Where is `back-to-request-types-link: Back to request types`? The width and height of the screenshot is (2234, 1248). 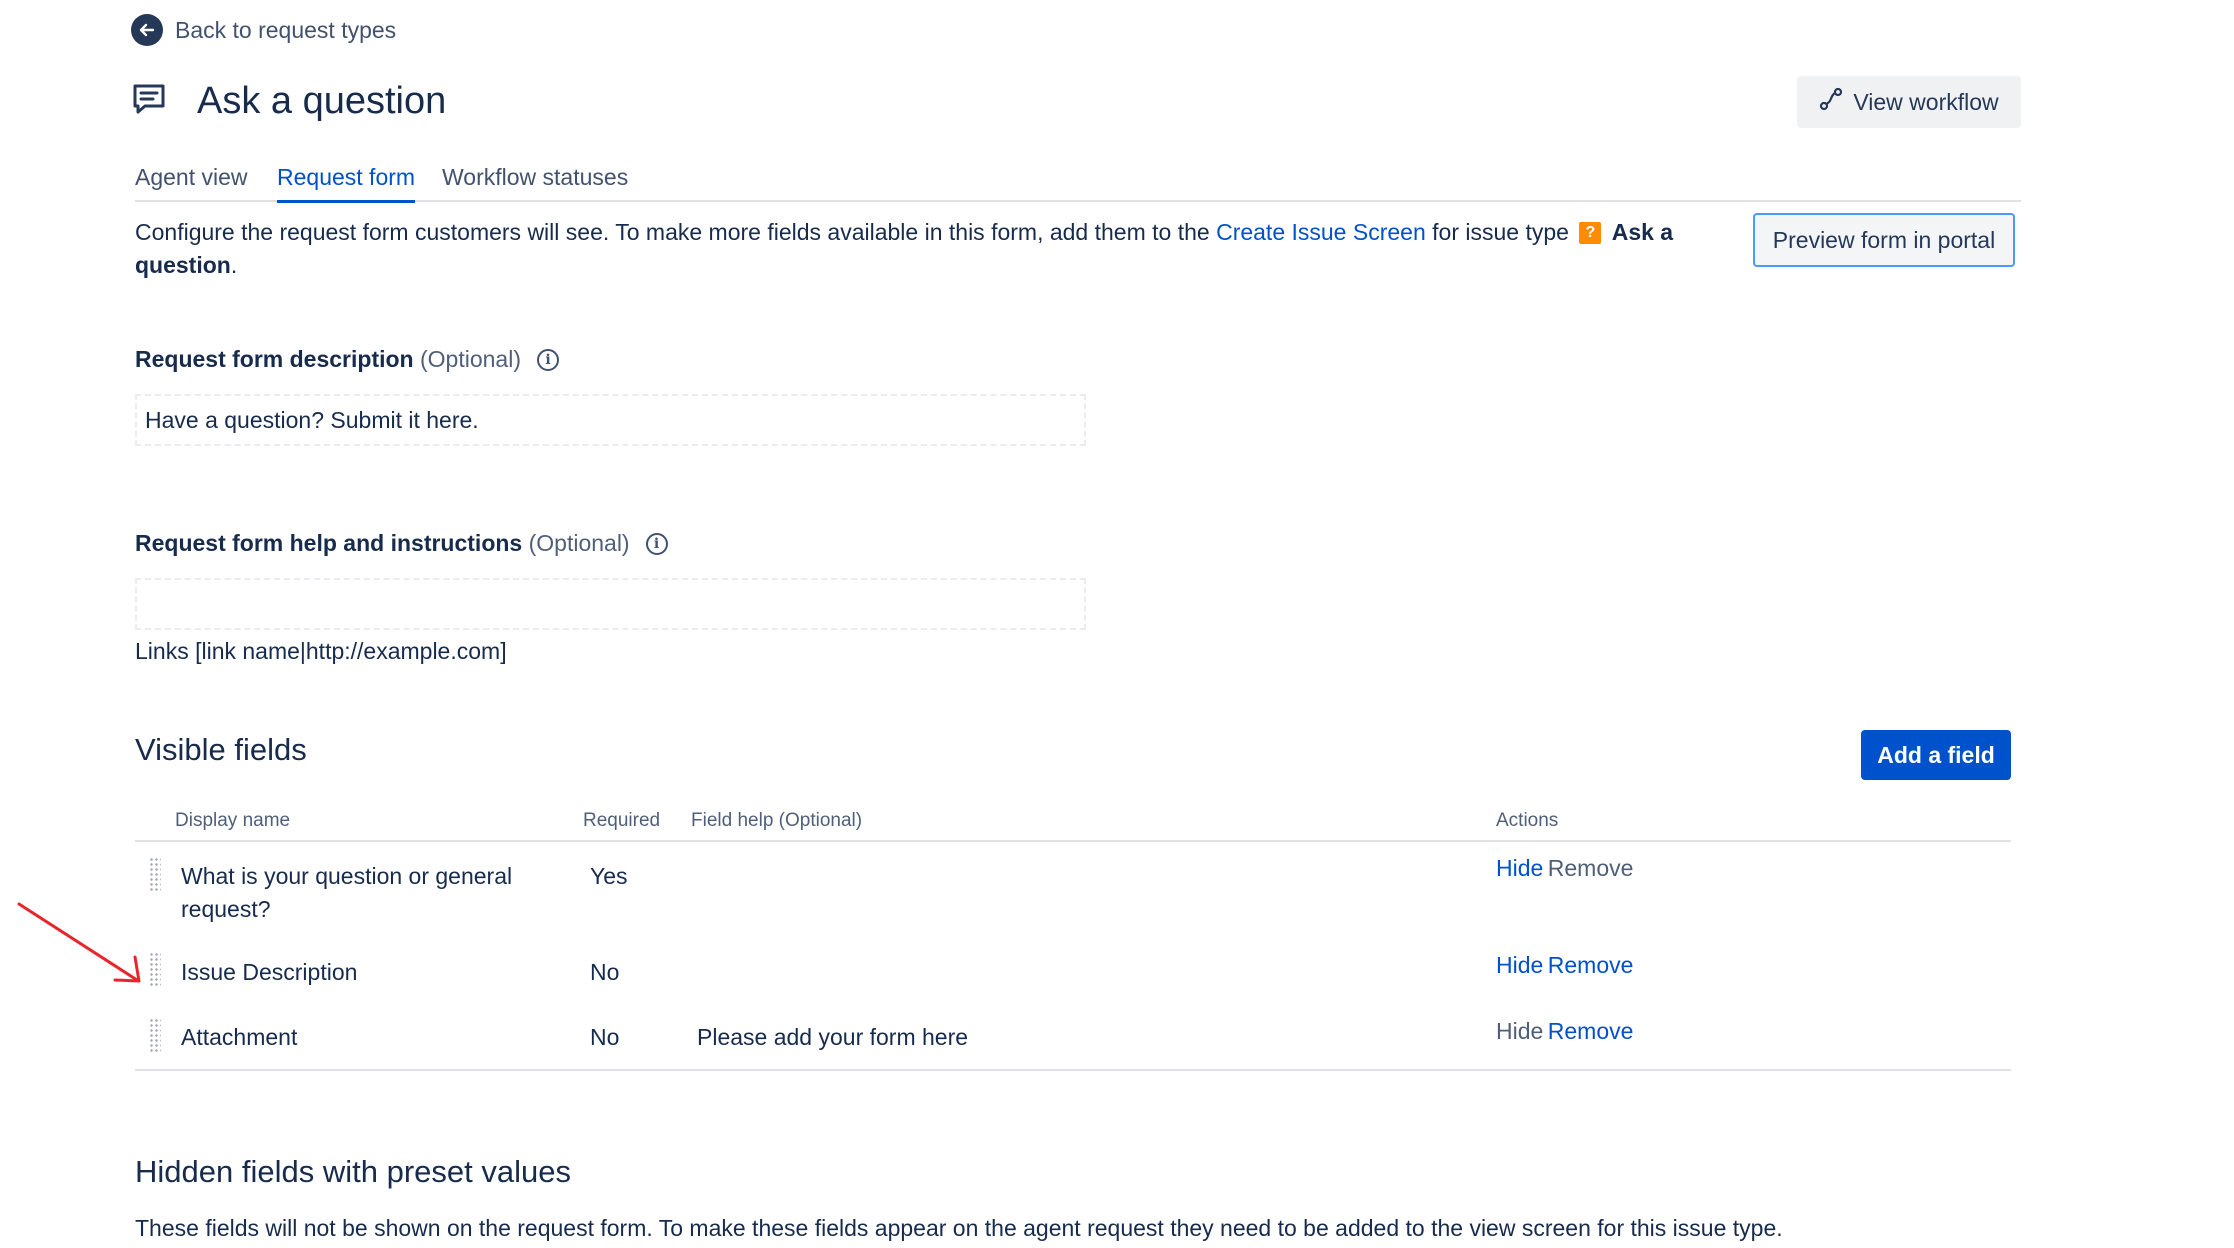
back-to-request-types-link: Back to request types is located at coordinates (263, 30).